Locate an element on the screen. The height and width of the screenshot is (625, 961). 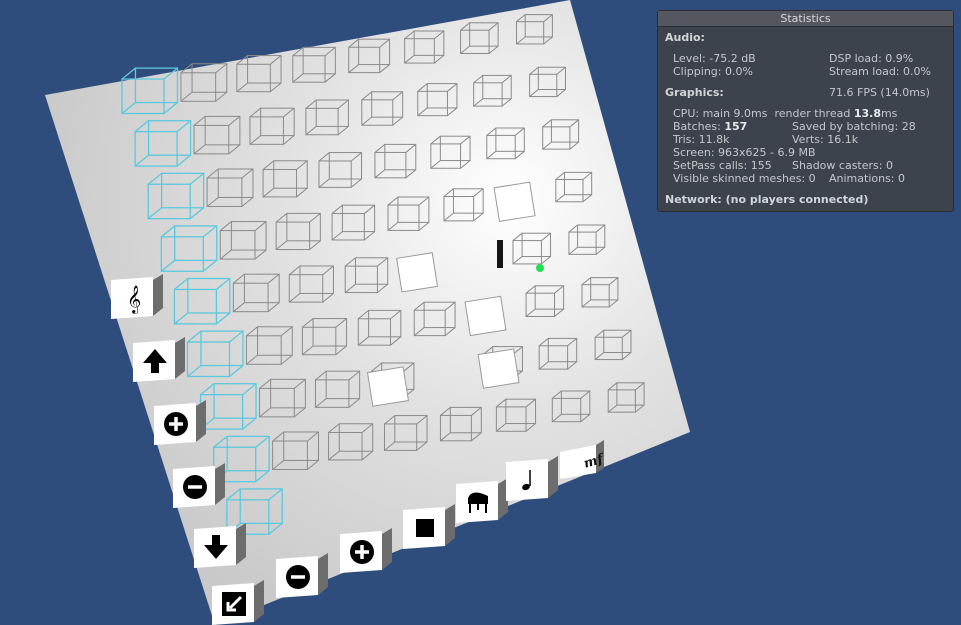
cpu-prefix: CPU: main 9.0ms render thread is located at coordinates (763, 113).